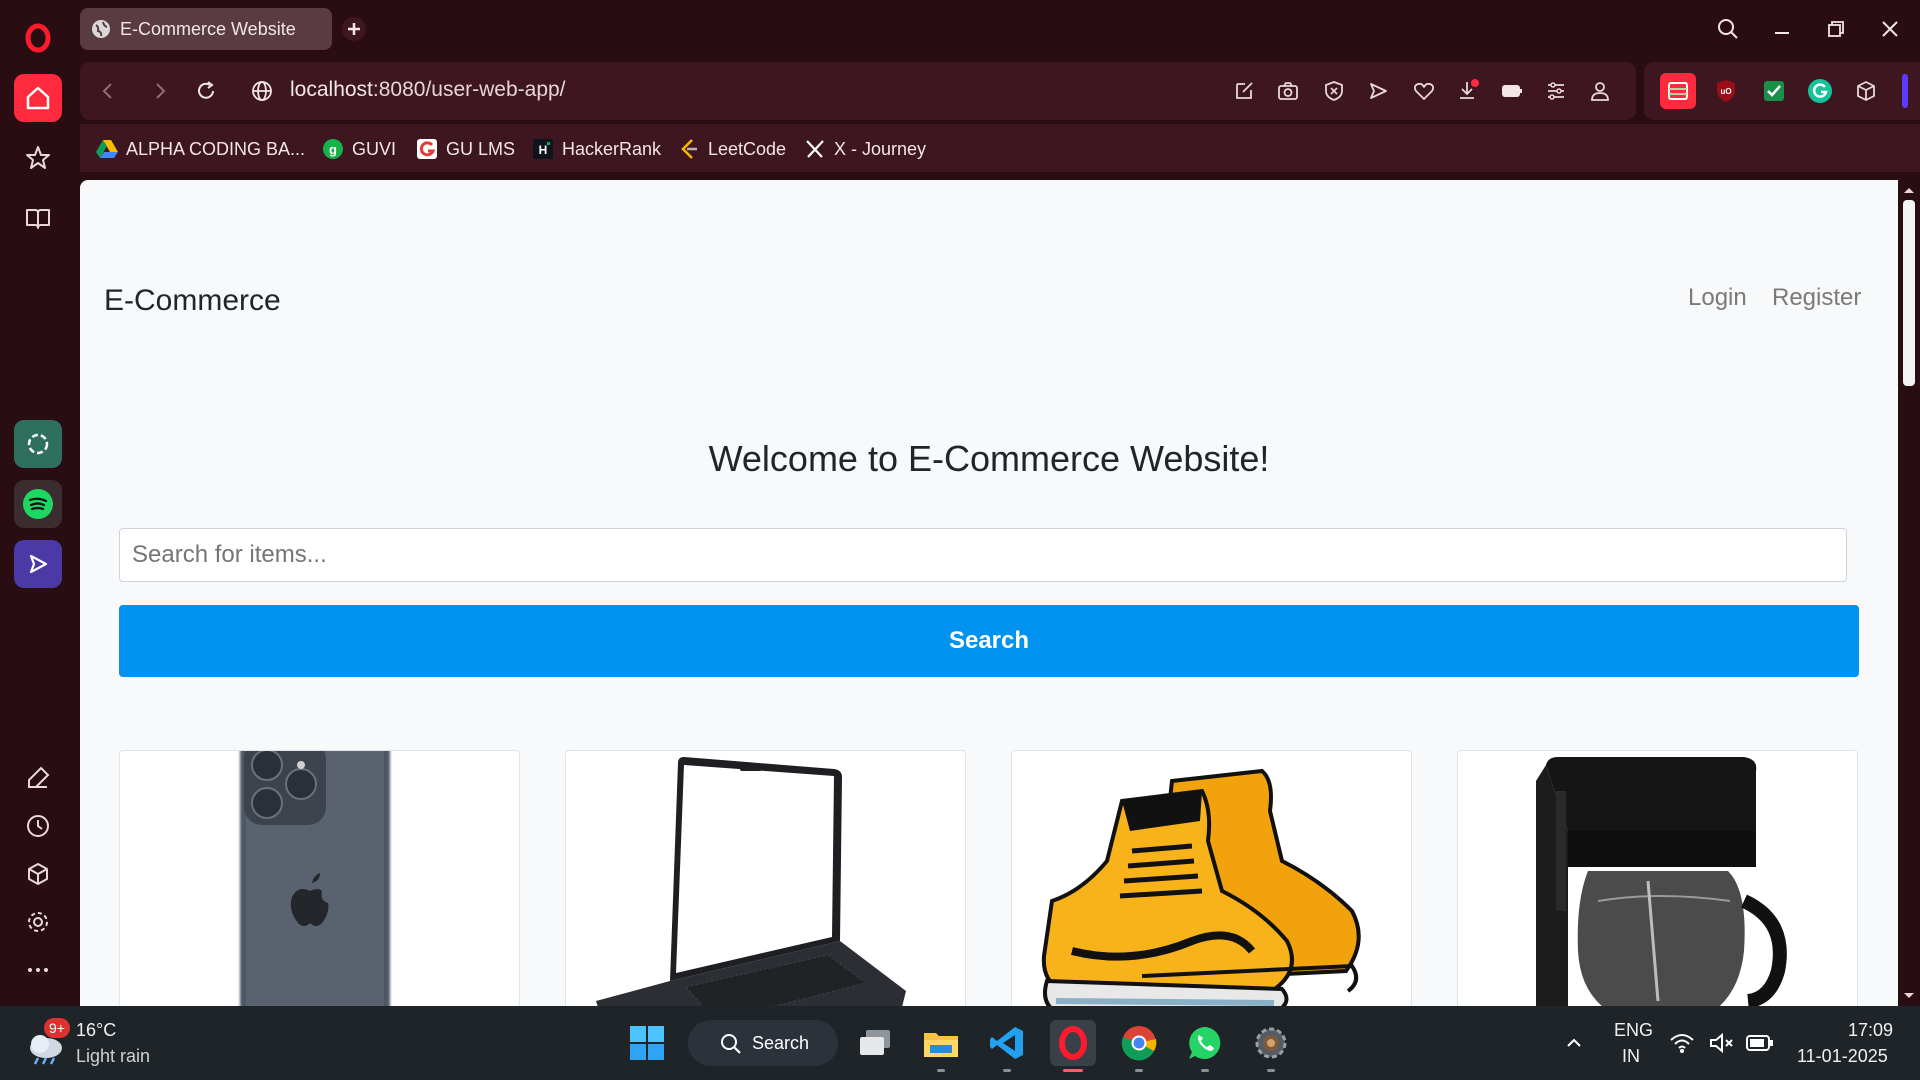 This screenshot has width=1920, height=1080. I want to click on easy-setup-icon, so click(1556, 91).